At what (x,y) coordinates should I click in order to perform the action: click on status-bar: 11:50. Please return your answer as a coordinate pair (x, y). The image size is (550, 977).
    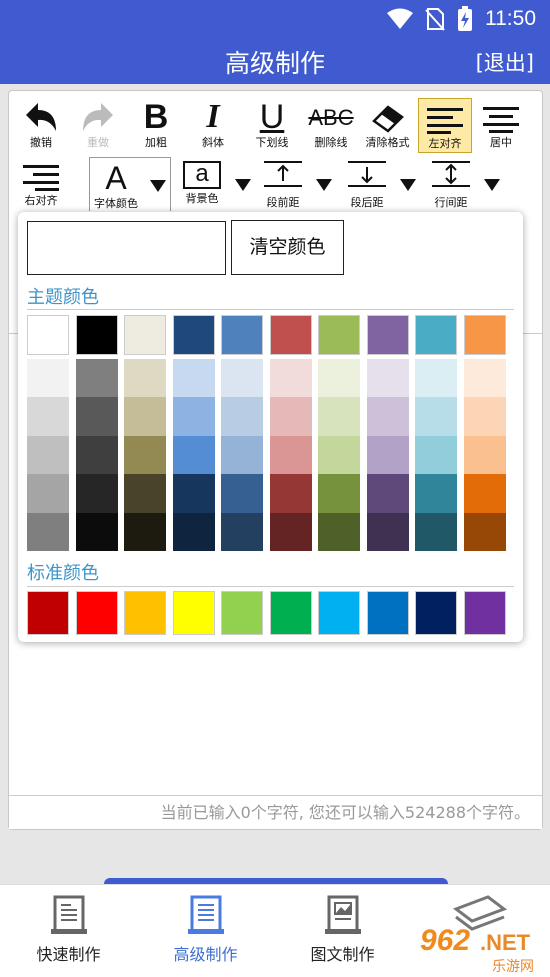
    Looking at the image, I should click on (275, 19).